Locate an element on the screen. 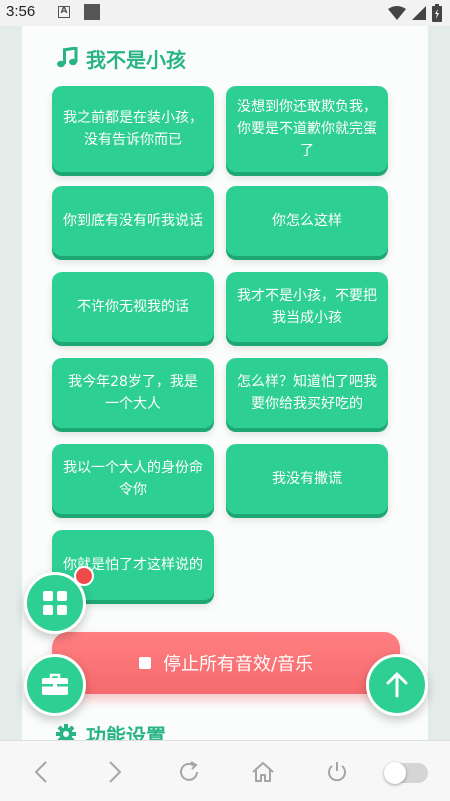 The height and width of the screenshot is (801, 450). chevron-right-icon is located at coordinates (115, 772).